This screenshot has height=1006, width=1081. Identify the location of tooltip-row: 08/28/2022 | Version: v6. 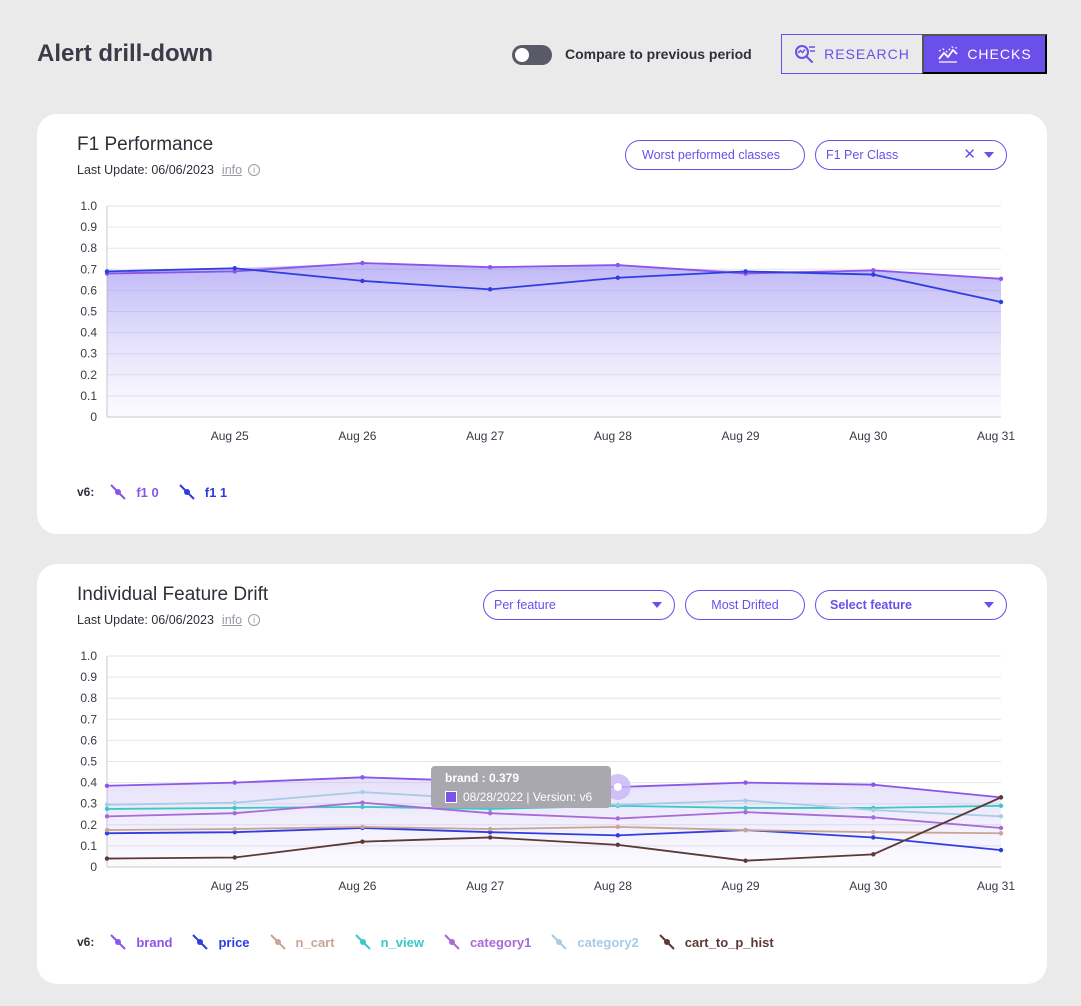
(521, 797).